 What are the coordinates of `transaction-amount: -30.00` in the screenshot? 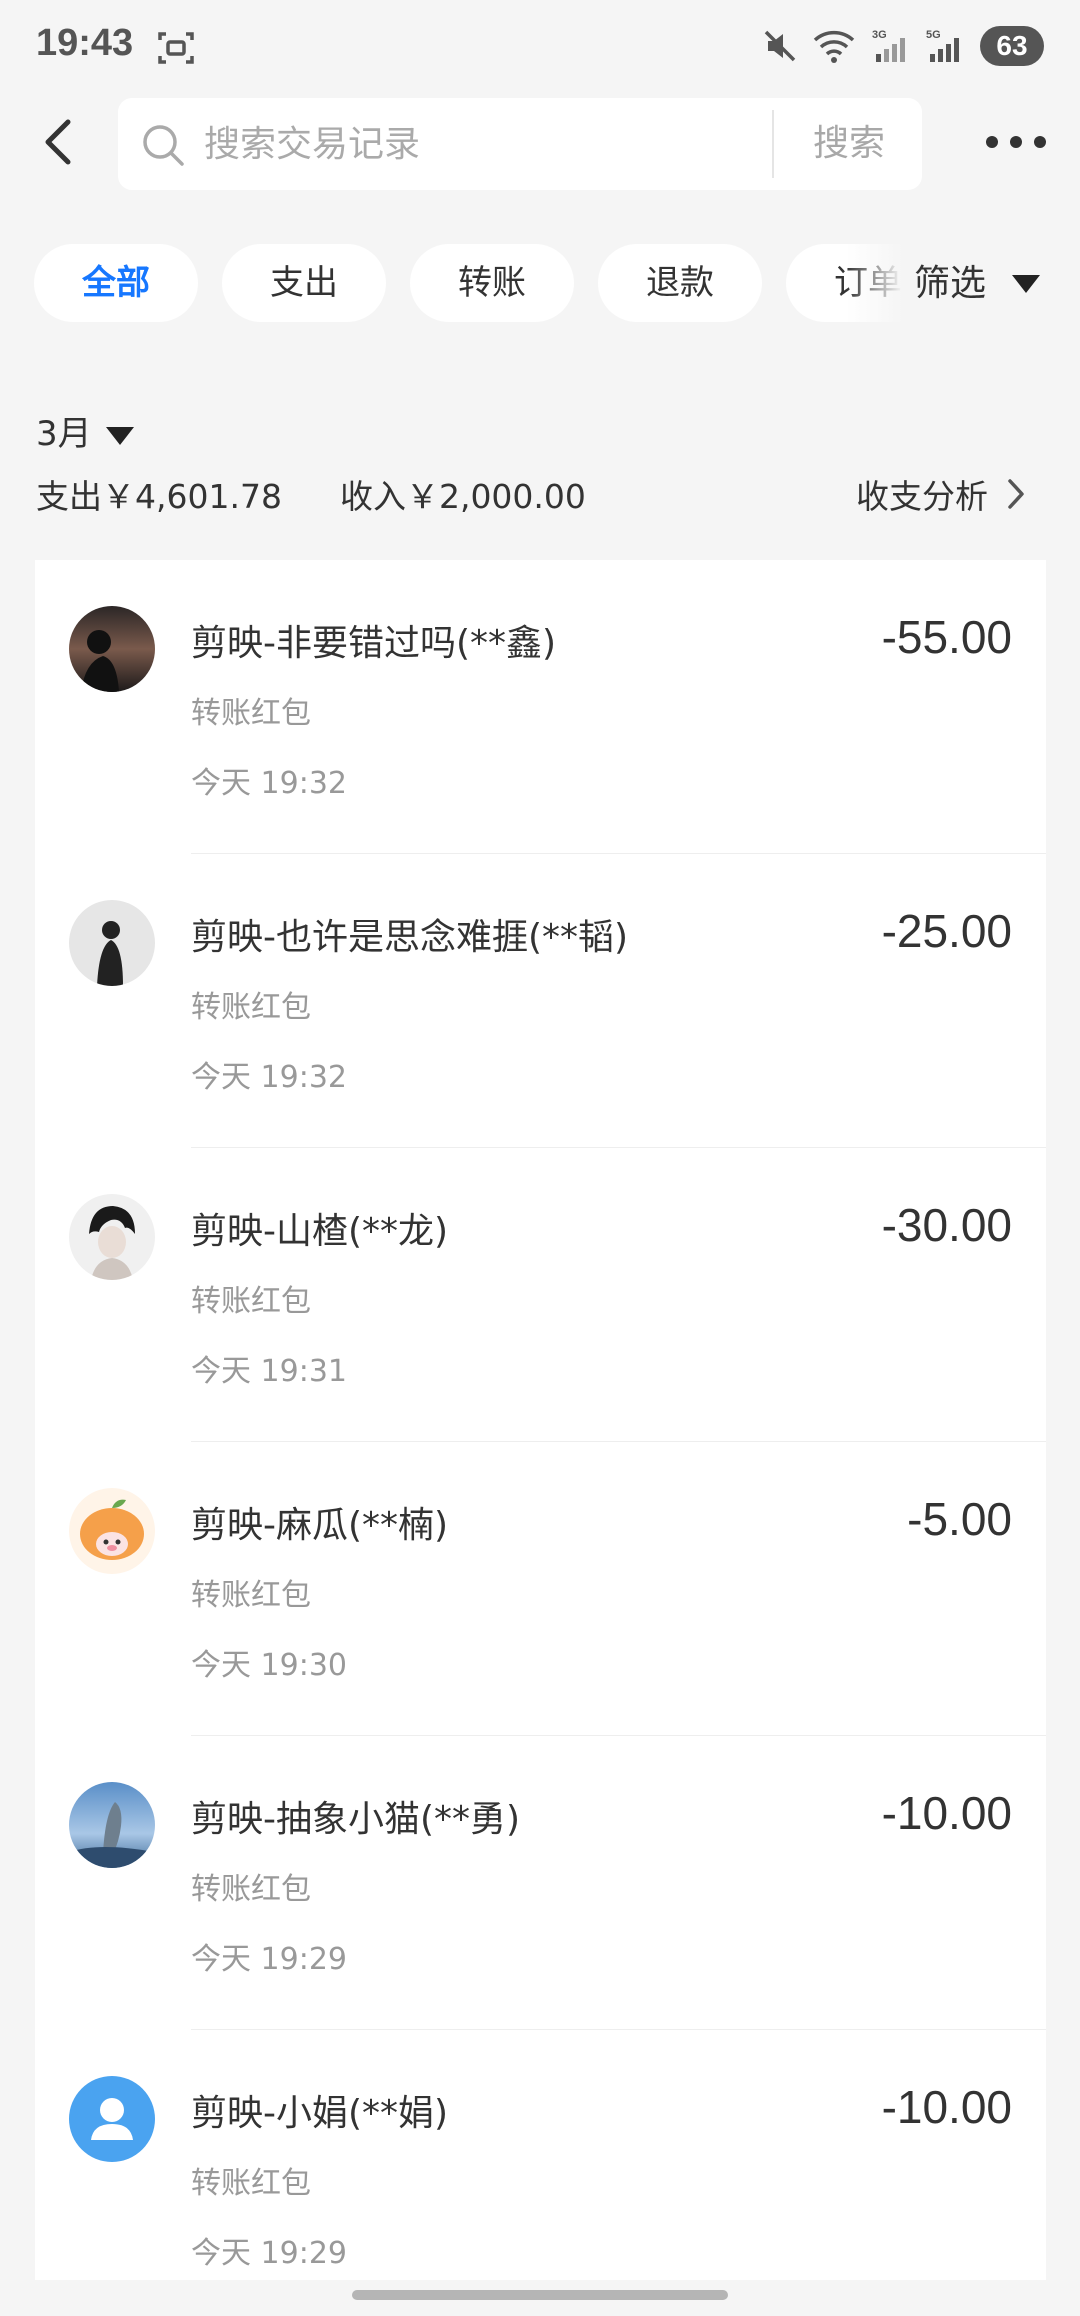 It's located at (946, 1225).